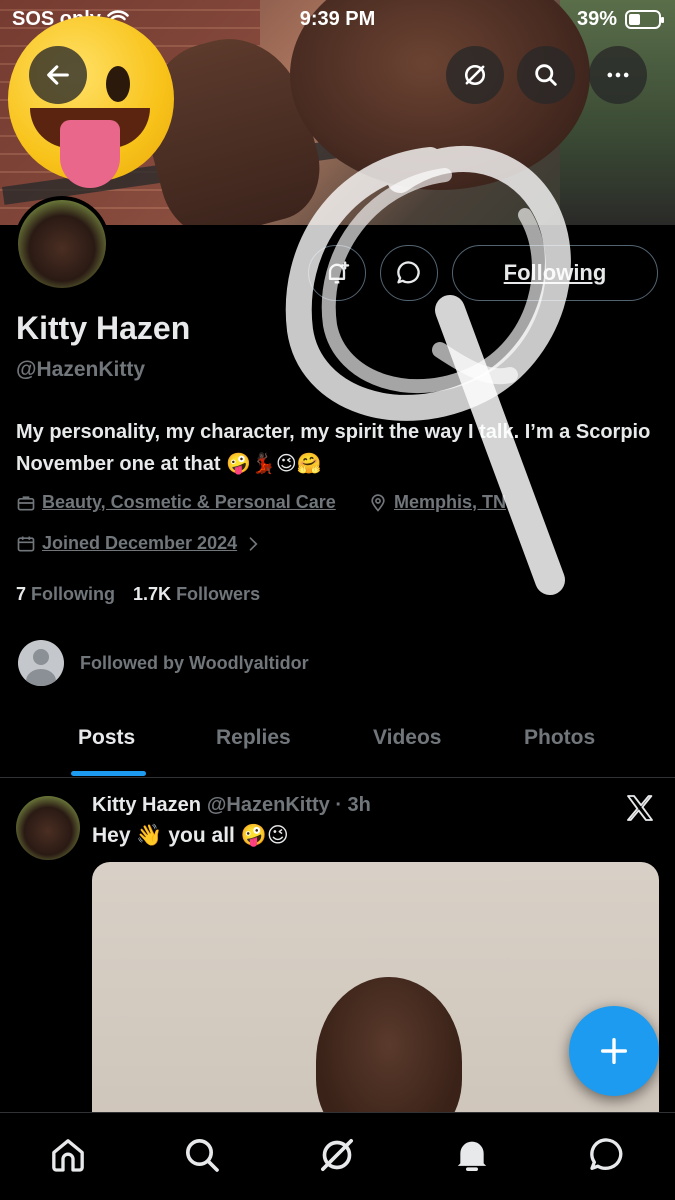 Image resolution: width=675 pixels, height=1200 pixels. I want to click on followers-count: 1.7K, so click(152, 594).